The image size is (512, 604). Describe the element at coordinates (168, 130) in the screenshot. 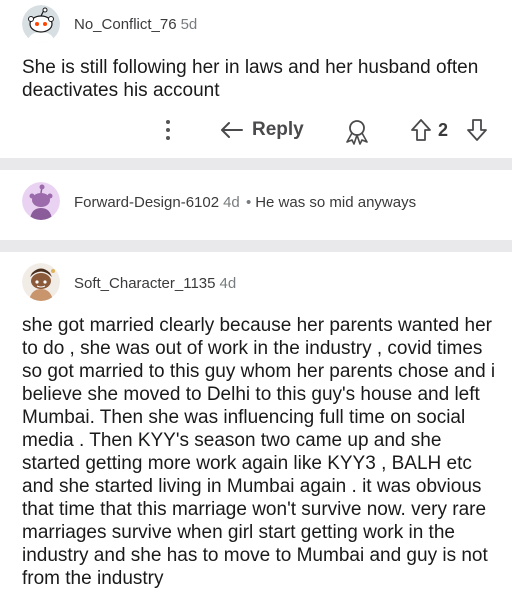

I see `more-options-icon` at that location.